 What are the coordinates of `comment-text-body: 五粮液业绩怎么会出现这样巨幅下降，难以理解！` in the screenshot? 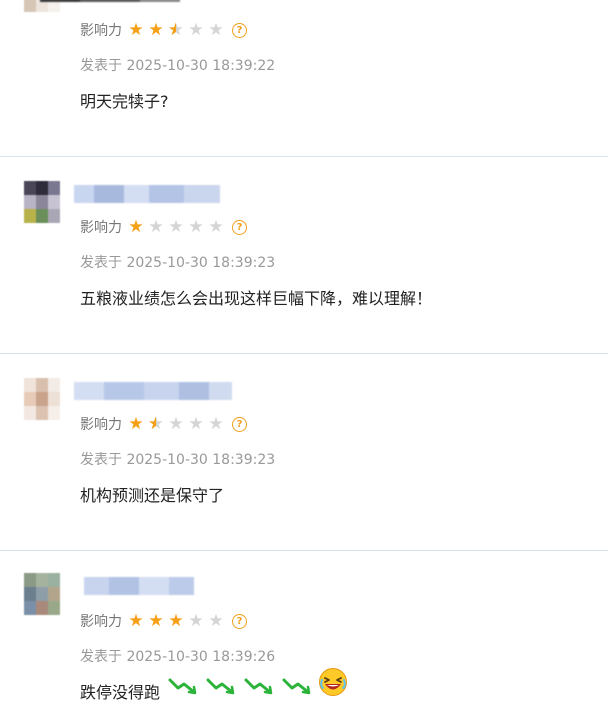 It's located at (256, 298).